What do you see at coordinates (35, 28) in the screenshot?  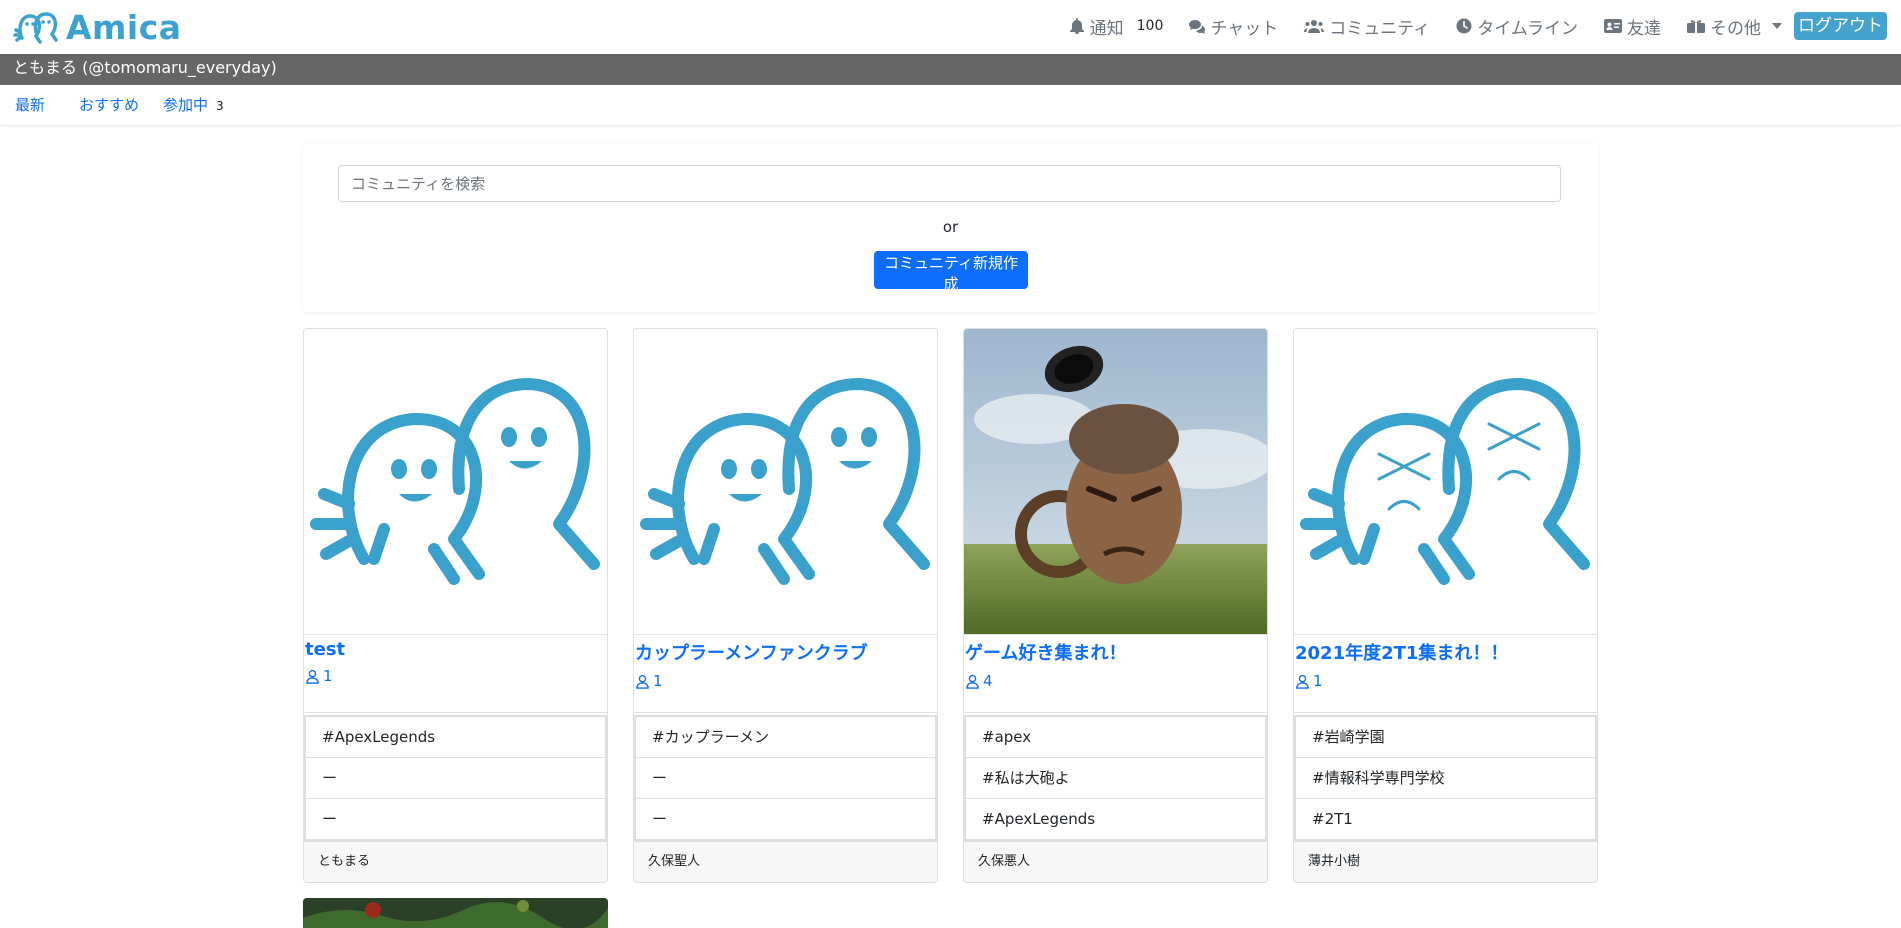 I see `amica-logo-icon` at bounding box center [35, 28].